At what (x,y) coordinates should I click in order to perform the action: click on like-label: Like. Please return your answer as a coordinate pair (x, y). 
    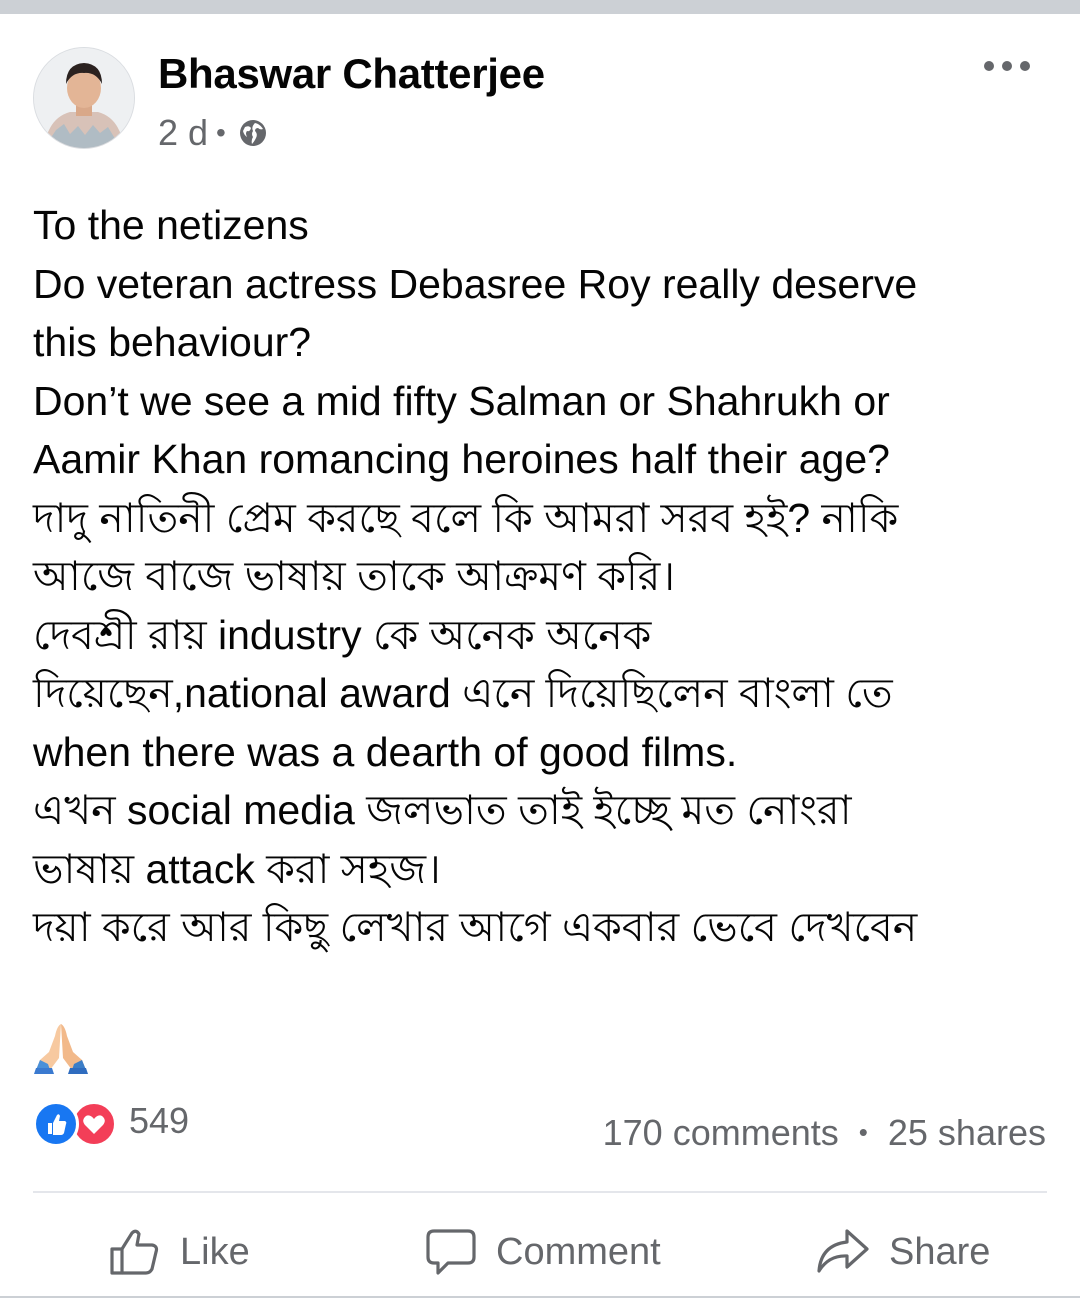
    Looking at the image, I should click on (215, 1251).